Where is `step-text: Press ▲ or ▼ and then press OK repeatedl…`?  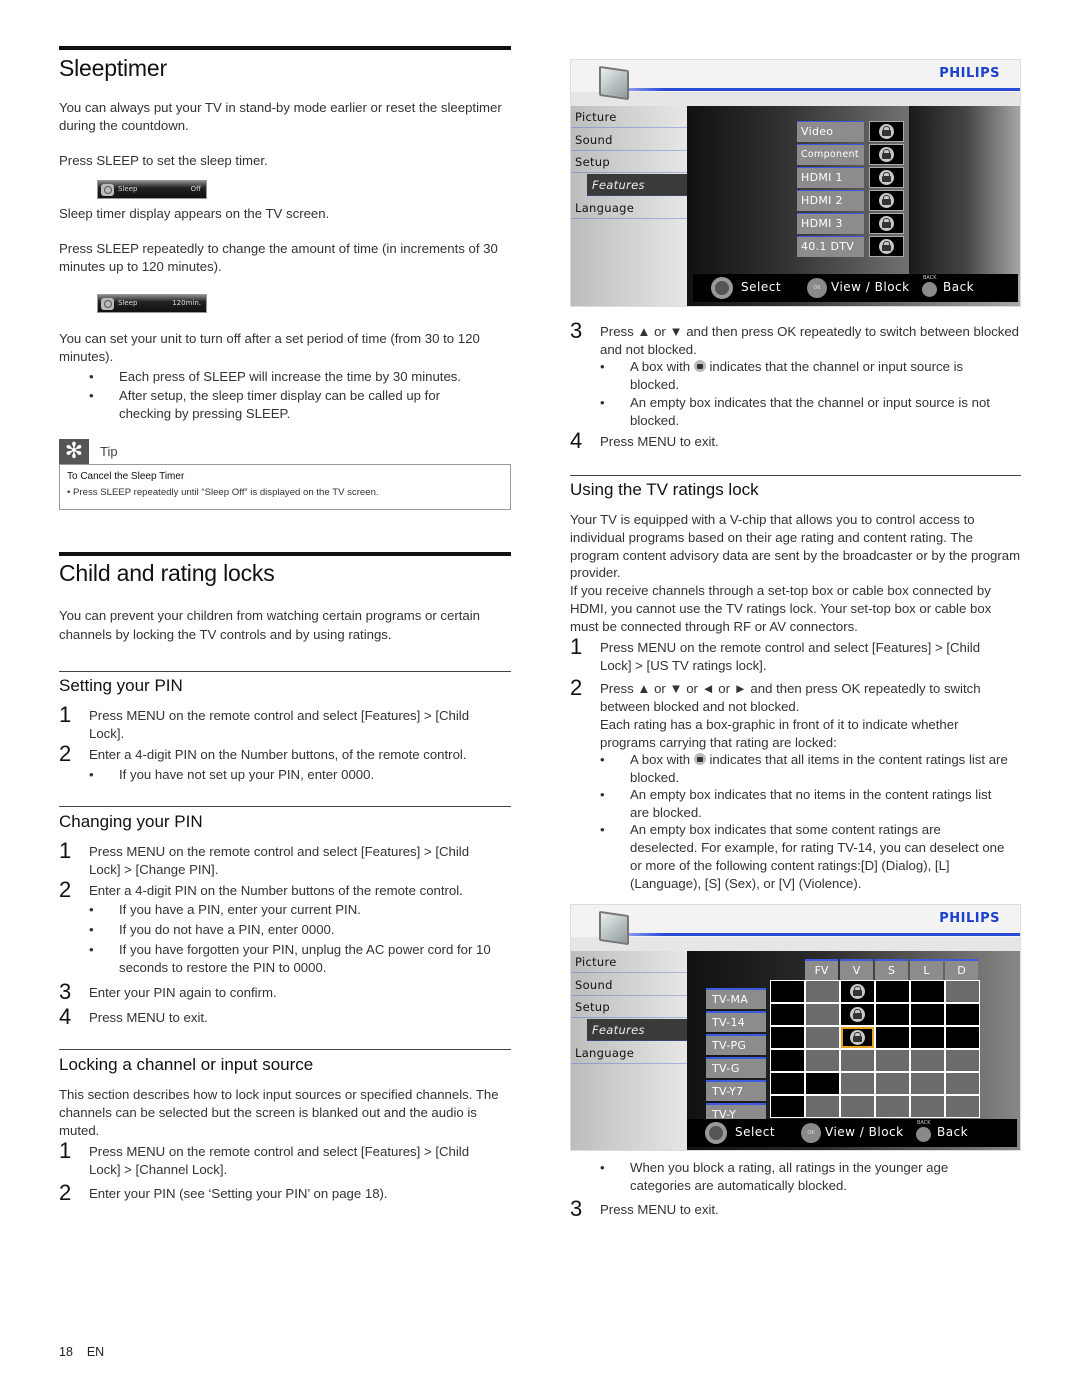 step-text: Press ▲ or ▼ and then press OK repeatedl… is located at coordinates (810, 340).